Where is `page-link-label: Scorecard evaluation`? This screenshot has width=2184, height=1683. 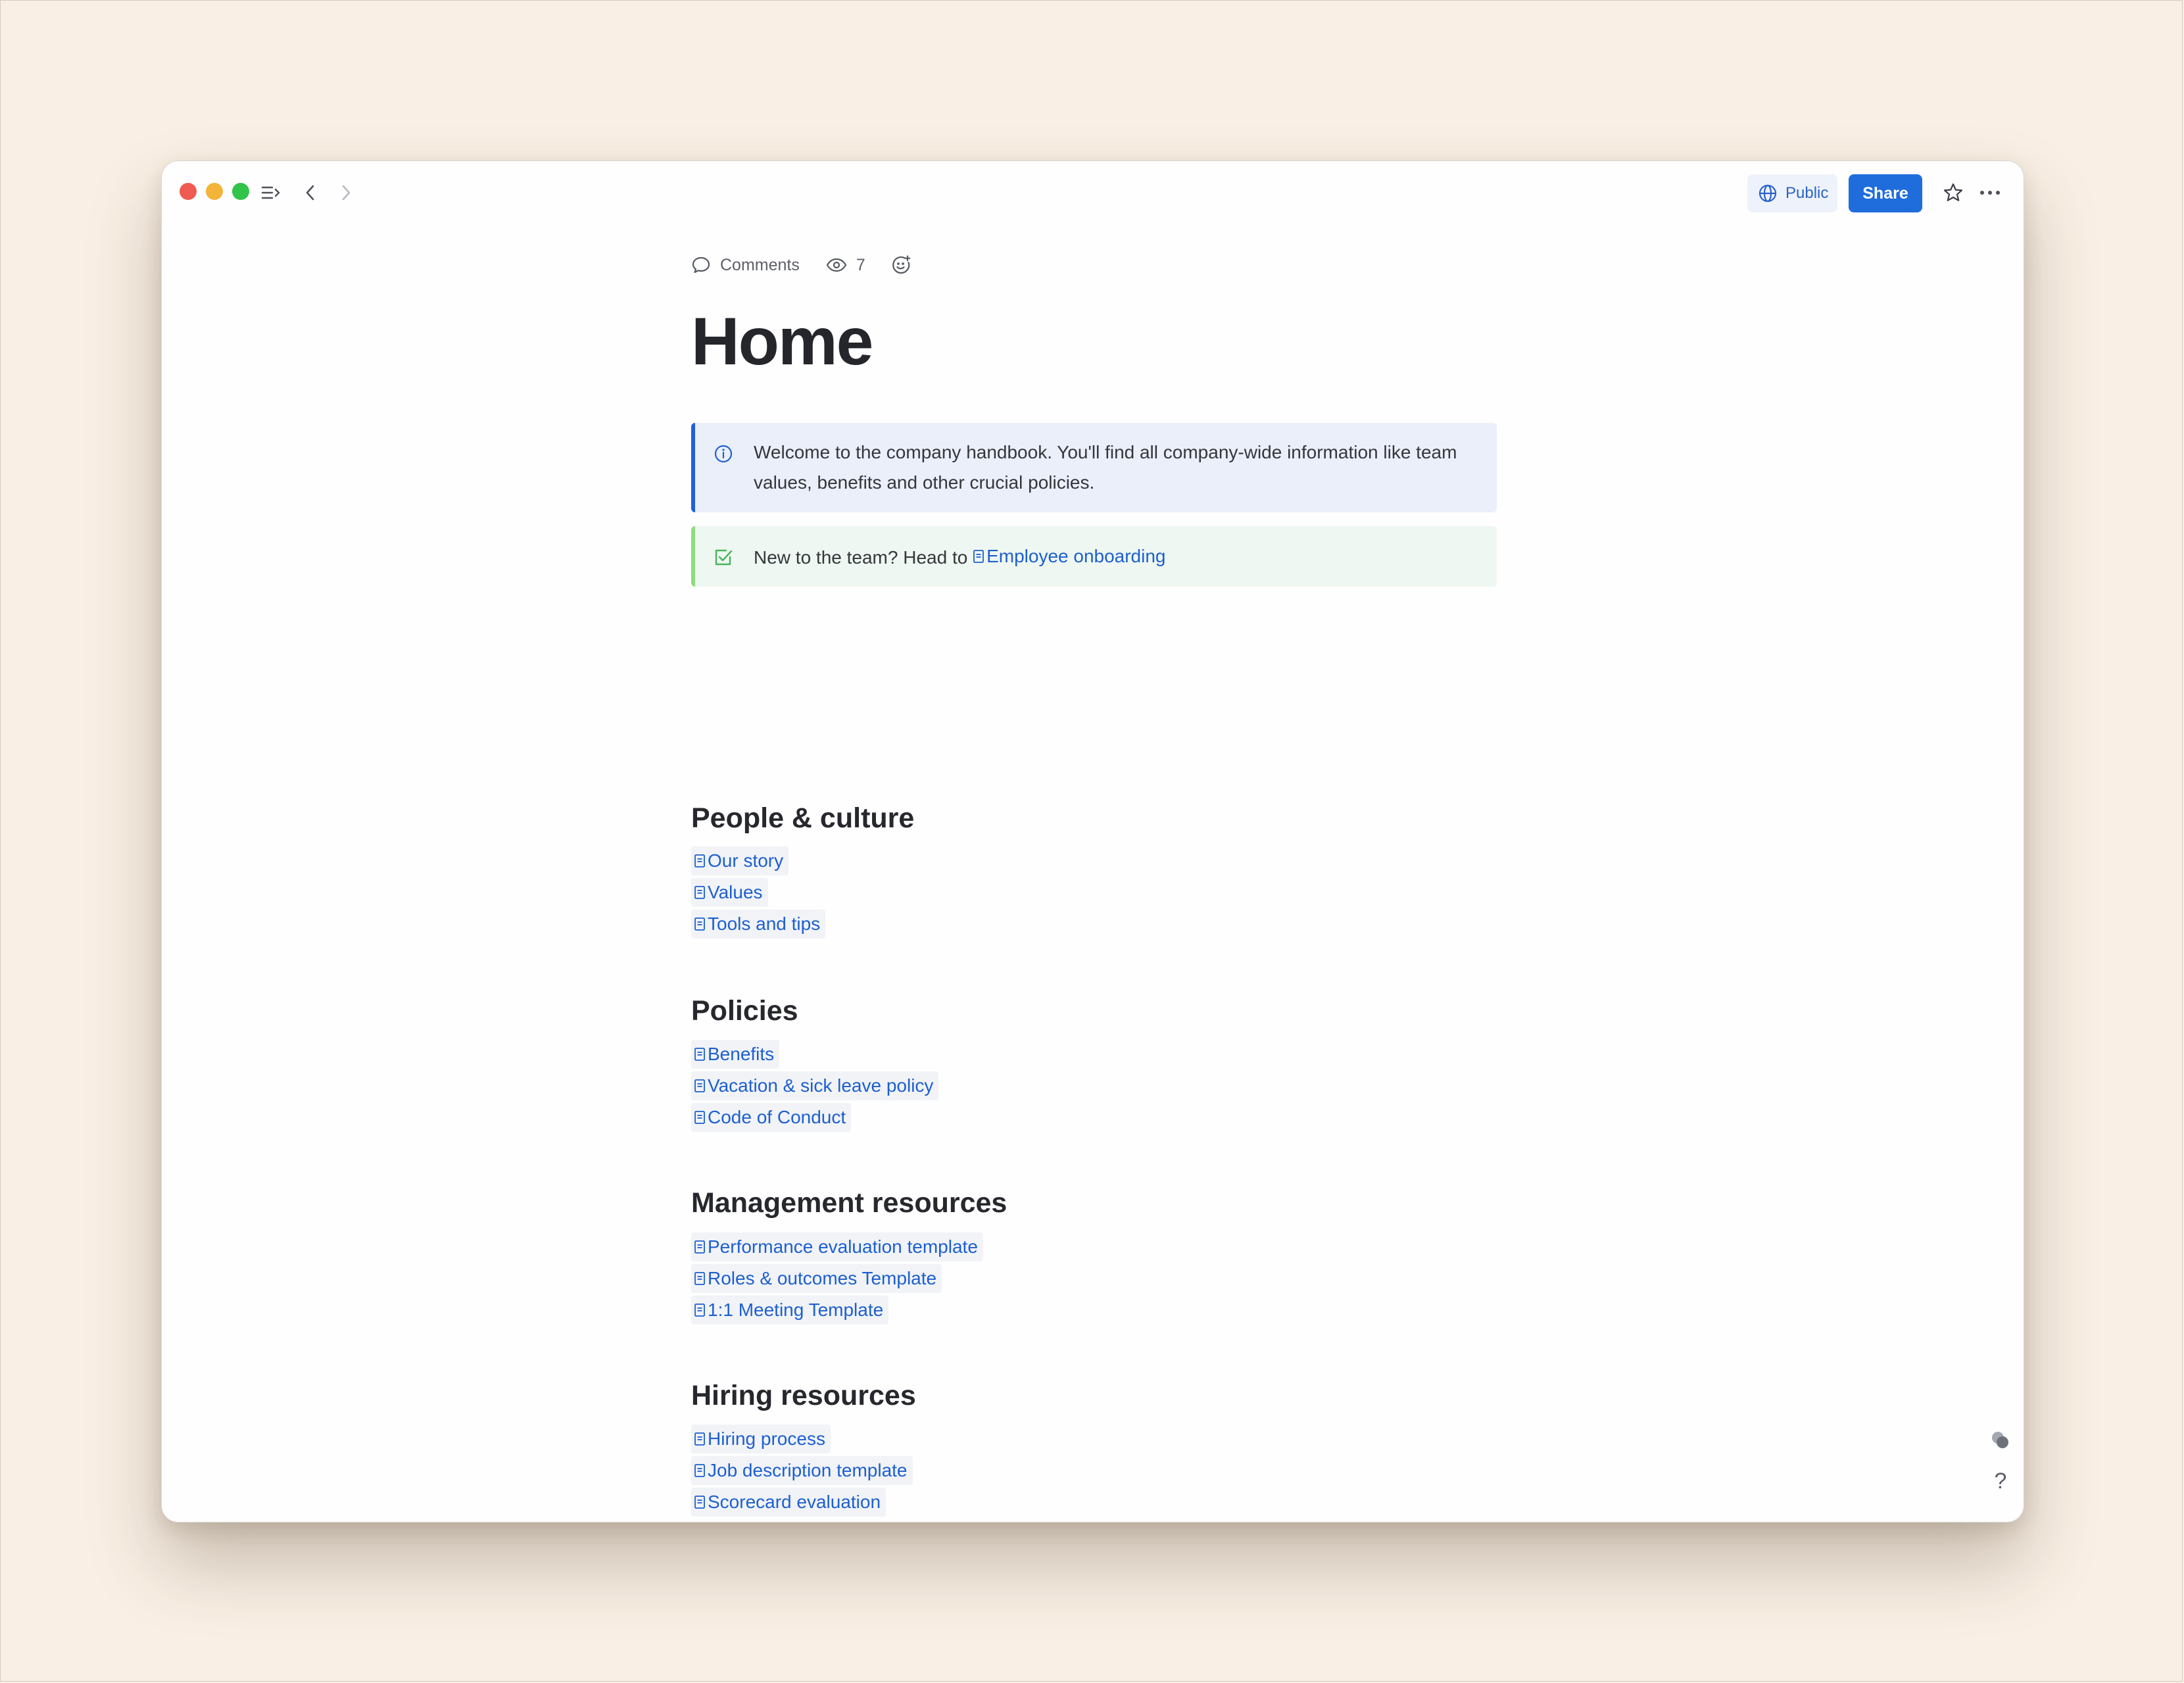 page-link-label: Scorecard evaluation is located at coordinates (794, 1502).